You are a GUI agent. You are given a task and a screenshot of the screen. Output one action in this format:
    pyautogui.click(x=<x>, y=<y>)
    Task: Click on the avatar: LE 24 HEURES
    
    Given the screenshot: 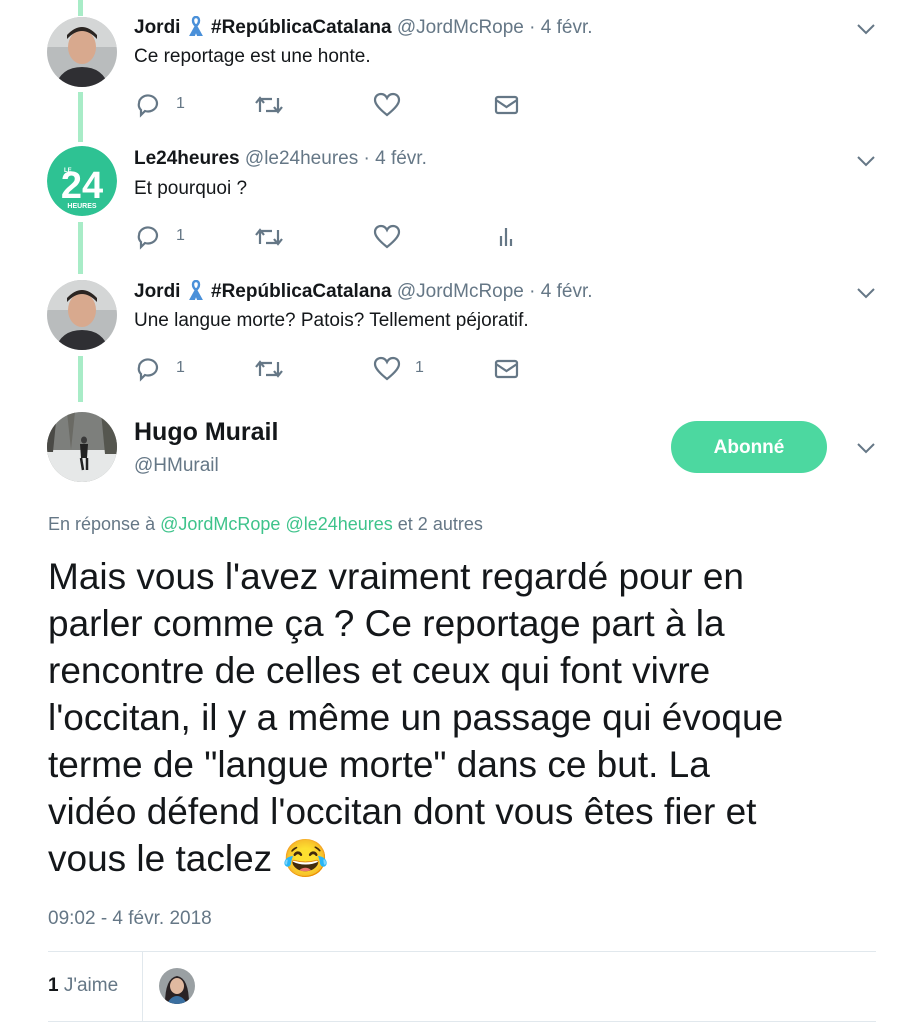 What is the action you would take?
    pyautogui.click(x=82, y=181)
    